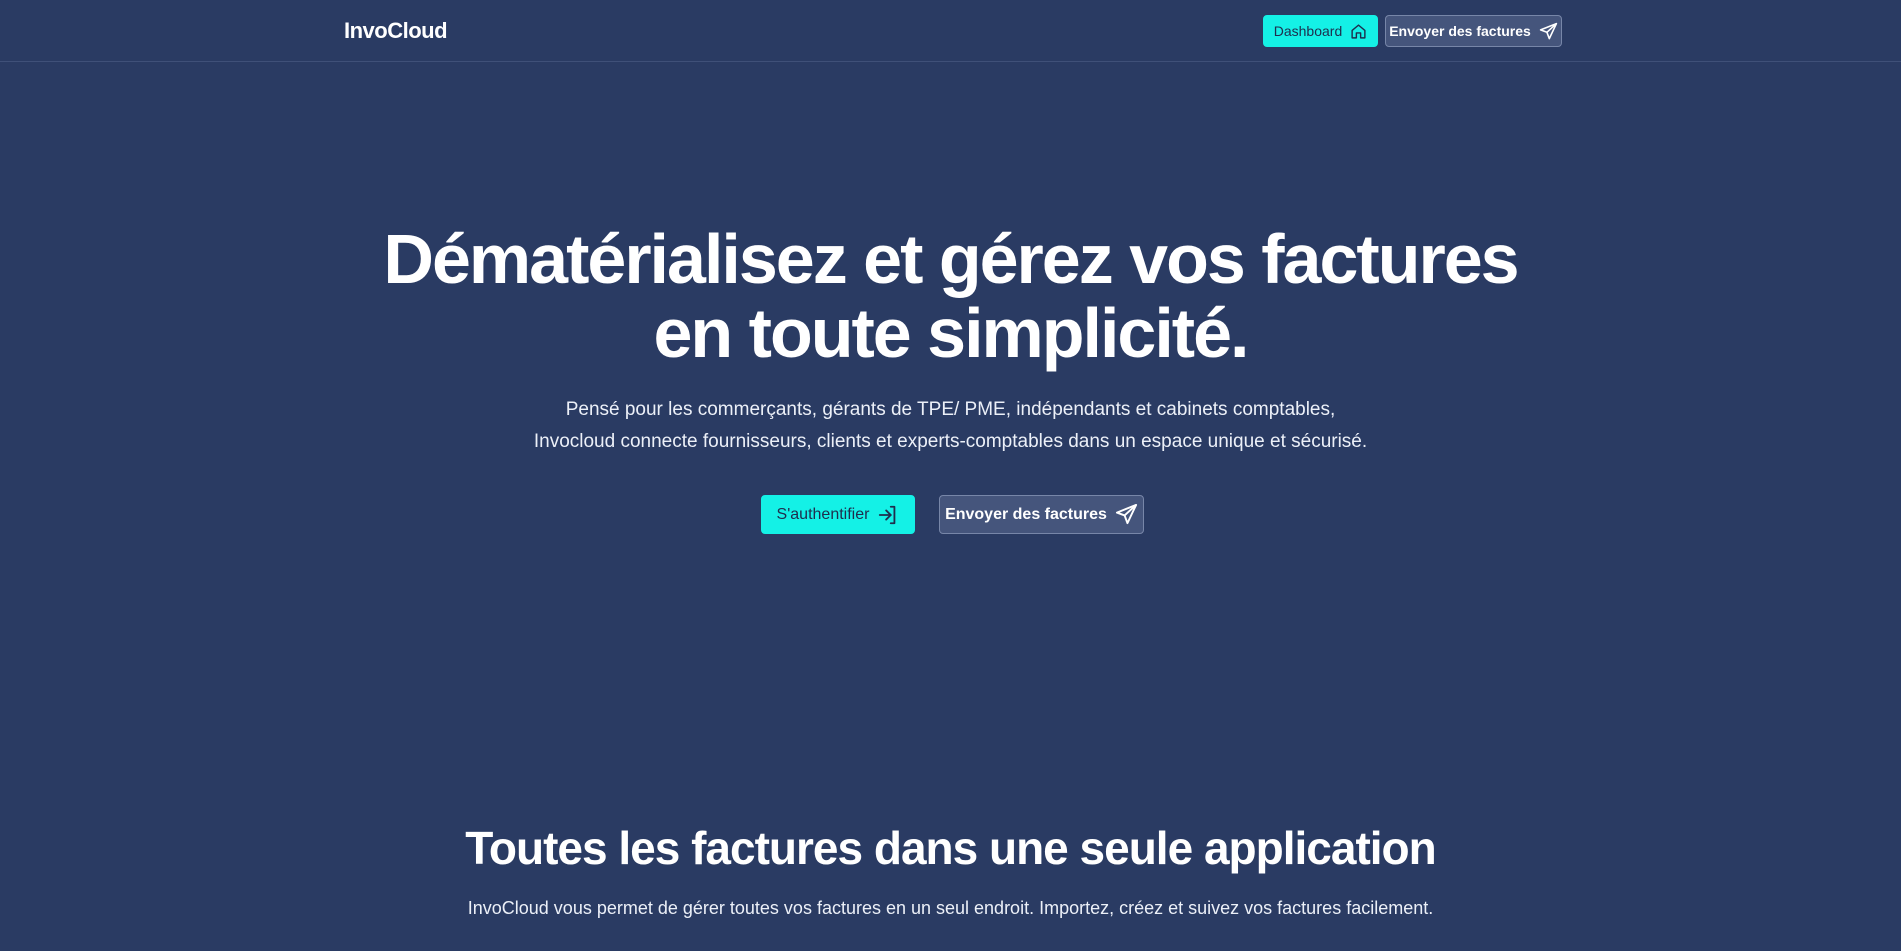 This screenshot has width=1901, height=951. What do you see at coordinates (1358, 31) in the screenshot?
I see `home-icon` at bounding box center [1358, 31].